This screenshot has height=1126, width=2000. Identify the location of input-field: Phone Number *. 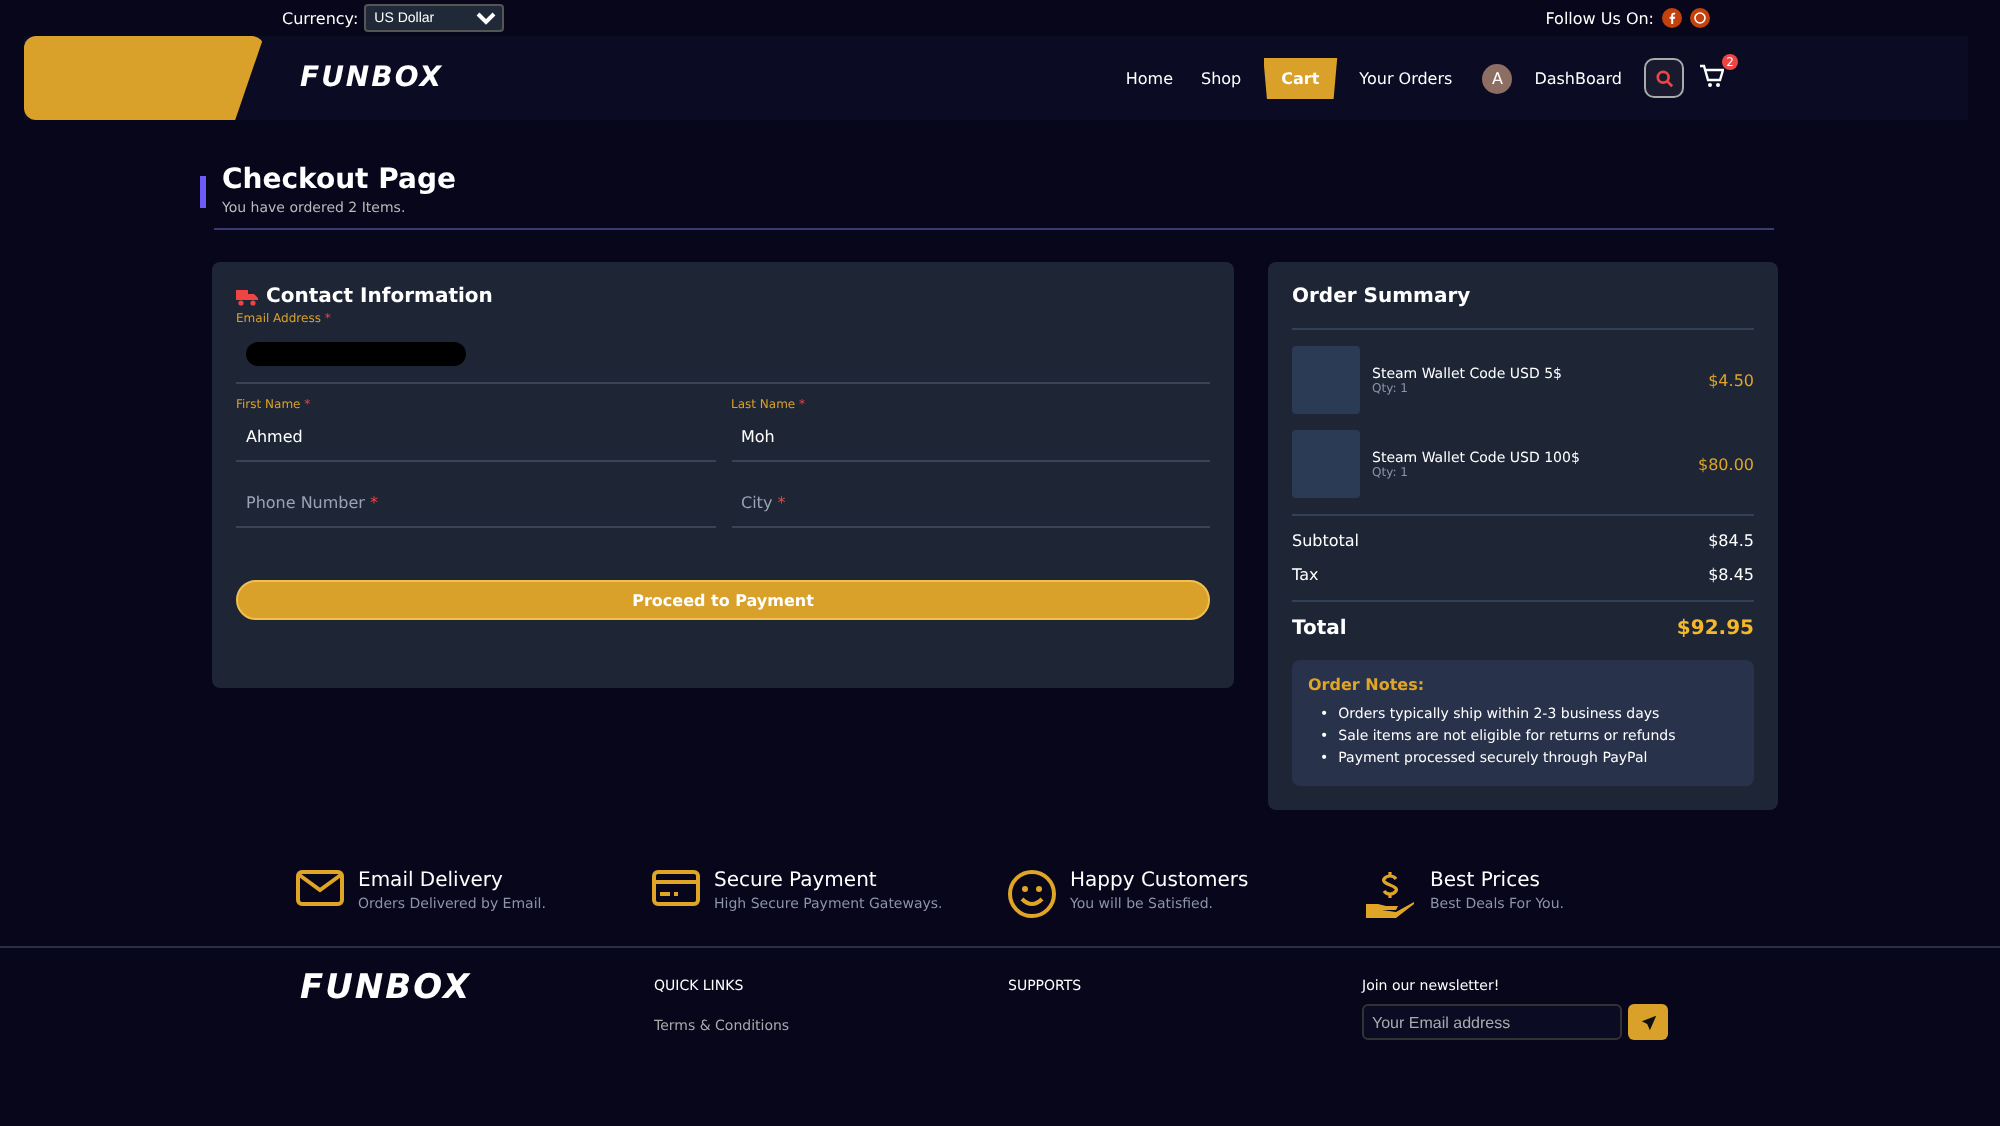
(475, 503).